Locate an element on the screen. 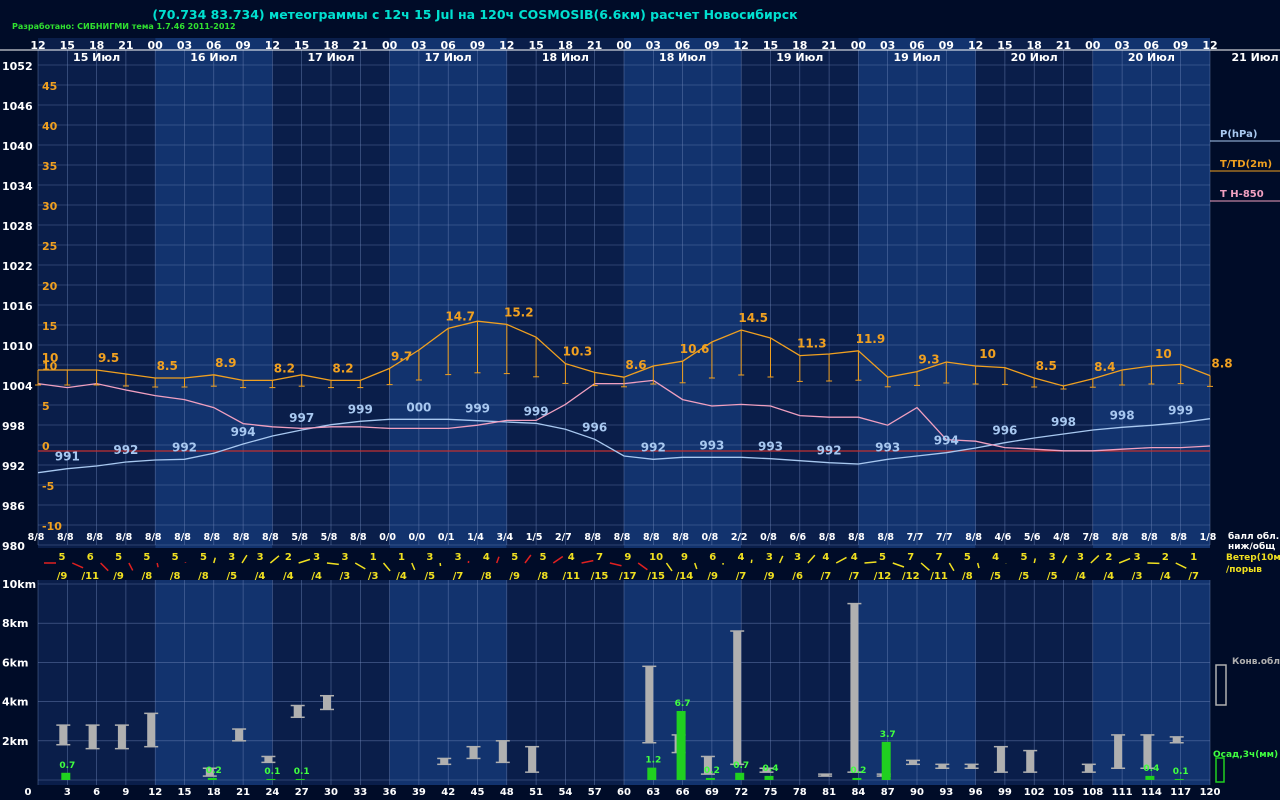  legend-label: T/TD(2m) is located at coordinates (1246, 164).